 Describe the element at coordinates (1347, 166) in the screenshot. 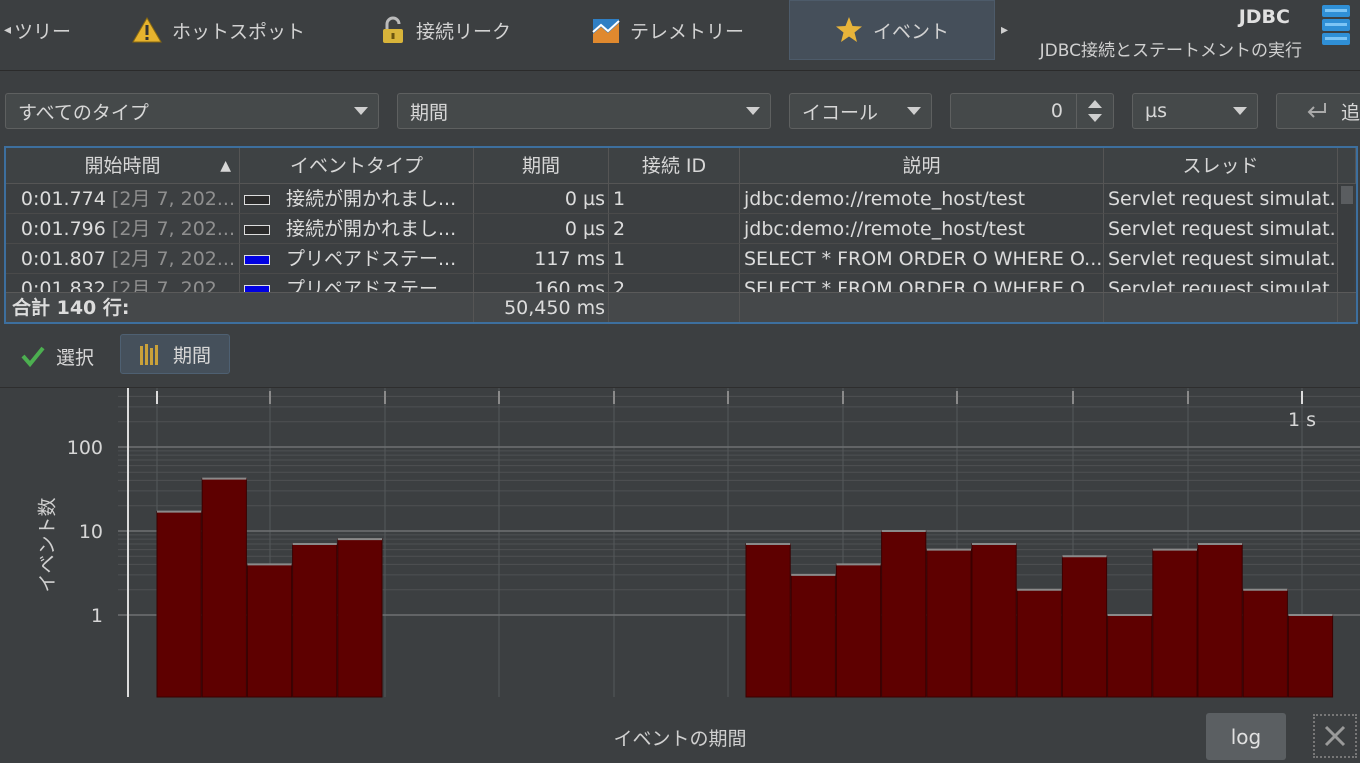

I see `column-header-filler` at that location.